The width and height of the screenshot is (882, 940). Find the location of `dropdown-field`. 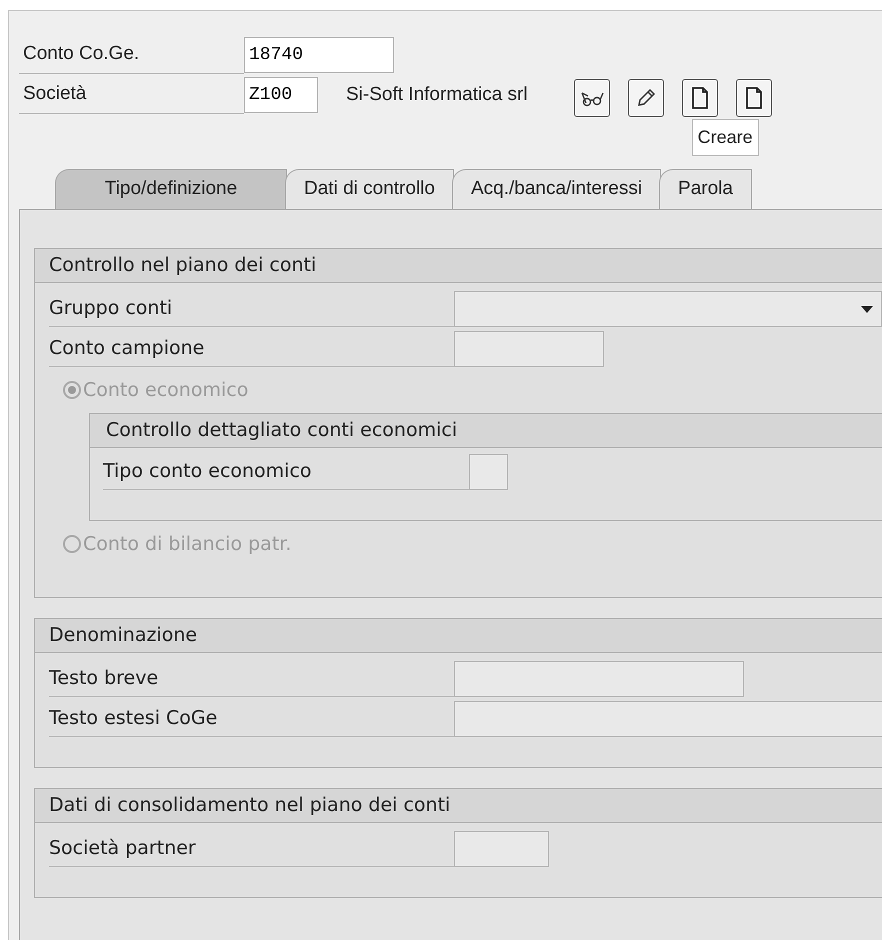

dropdown-field is located at coordinates (668, 309).